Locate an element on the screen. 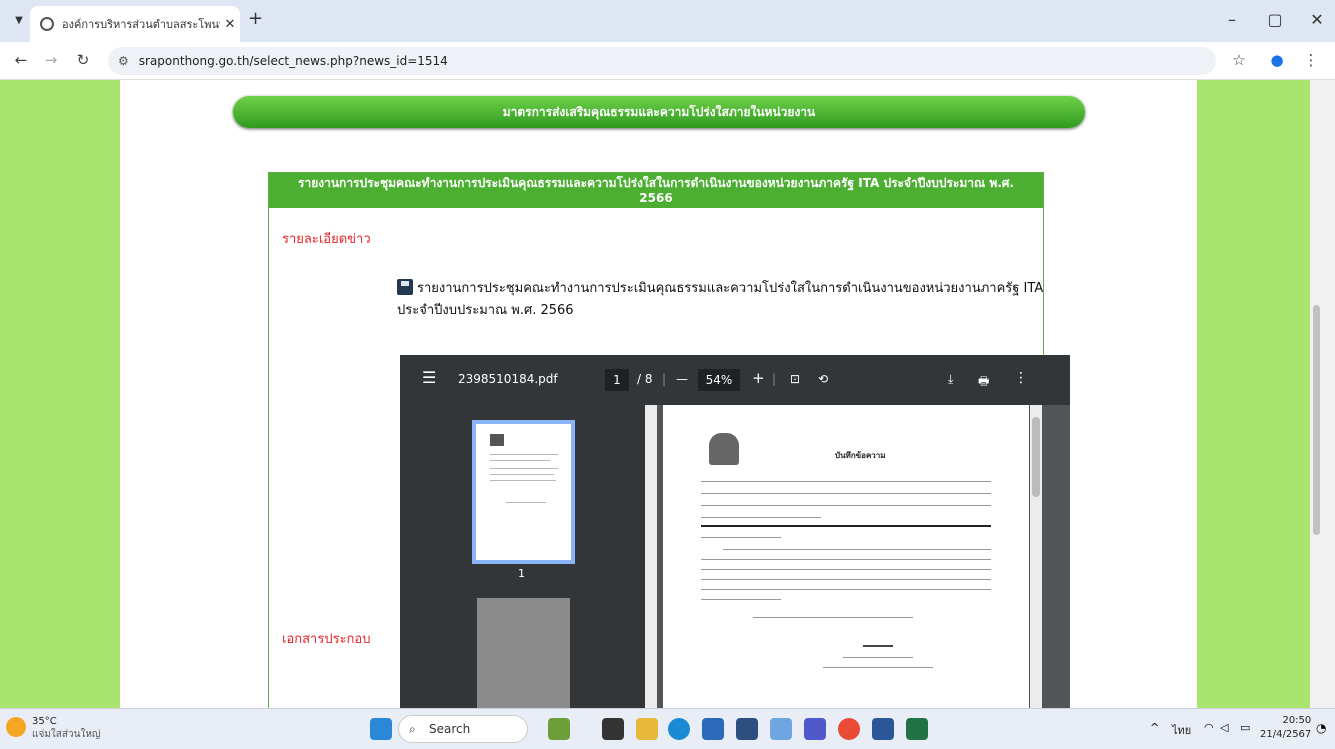  globe-icon is located at coordinates (47, 24).